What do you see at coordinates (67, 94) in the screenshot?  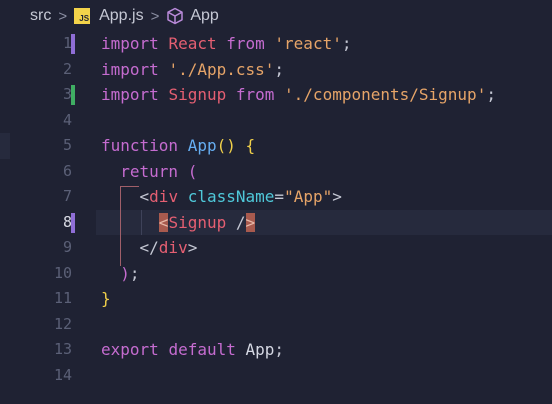 I see `line-number: 3` at bounding box center [67, 94].